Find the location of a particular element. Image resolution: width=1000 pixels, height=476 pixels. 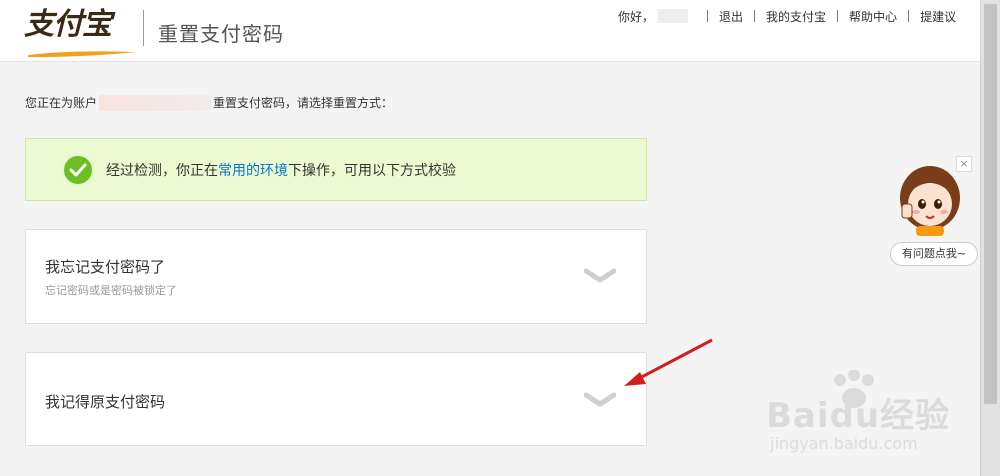

top-nav: 你好， 退出 我的支付宝 帮助中心 提建议 is located at coordinates (787, 16).